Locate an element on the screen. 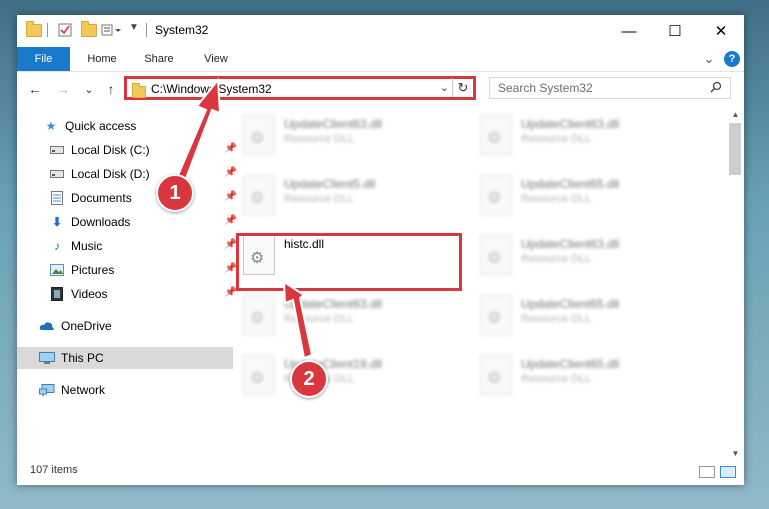  annotation-arrows is located at coordinates (244, 218).